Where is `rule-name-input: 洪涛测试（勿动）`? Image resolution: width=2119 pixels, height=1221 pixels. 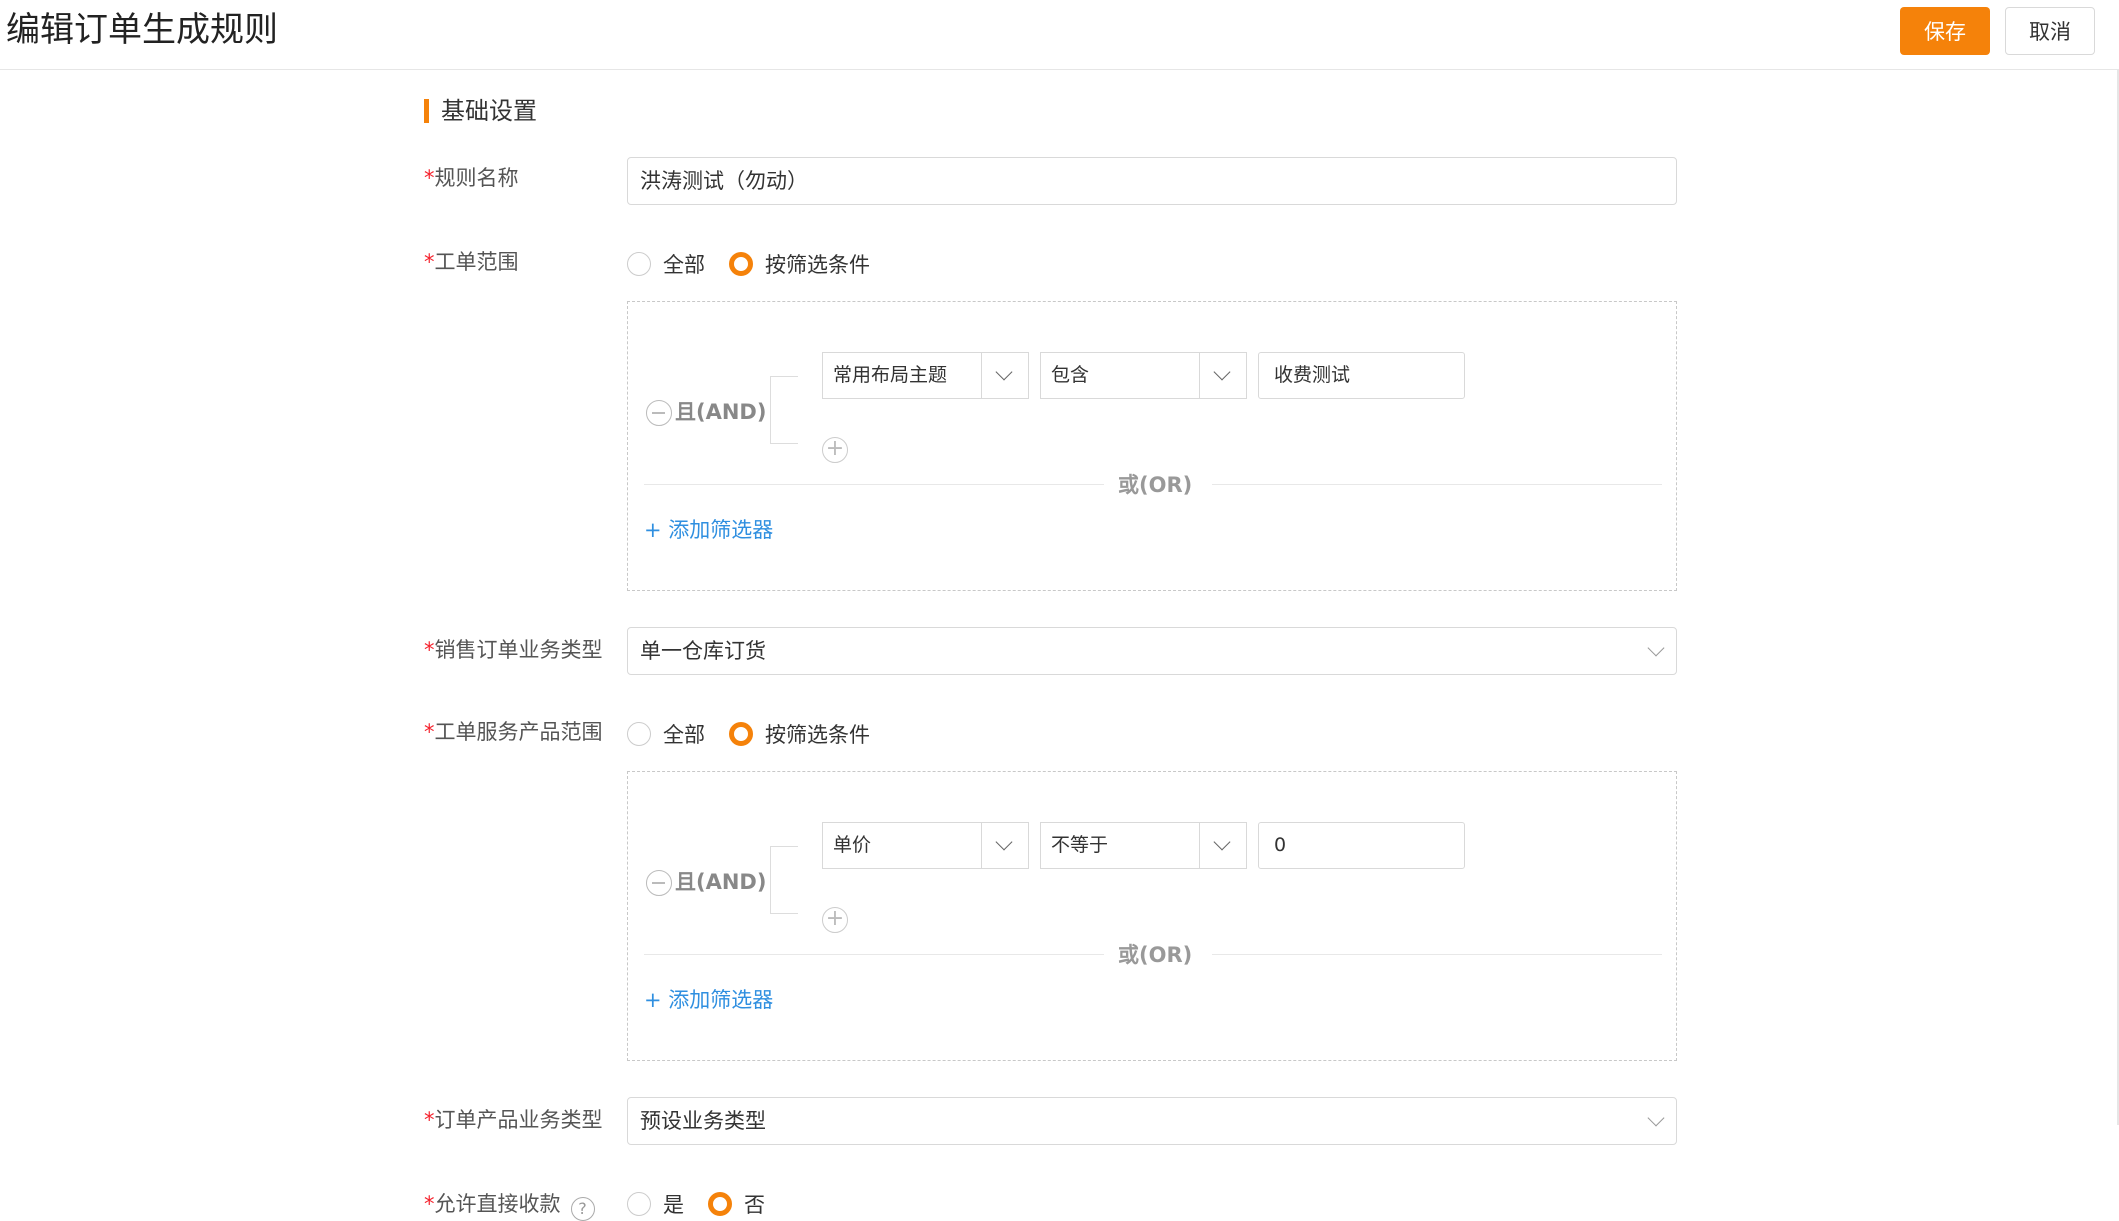
rule-name-input: 洪涛测试（勿动） is located at coordinates (1152, 181).